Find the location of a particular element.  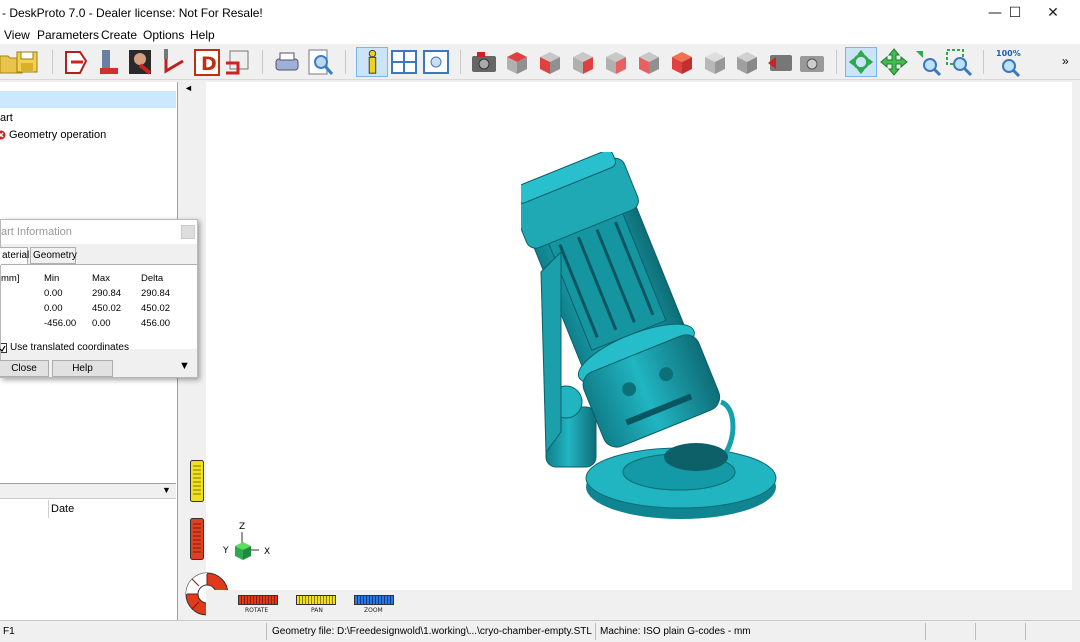

tab-material: aterial is located at coordinates (14, 256).